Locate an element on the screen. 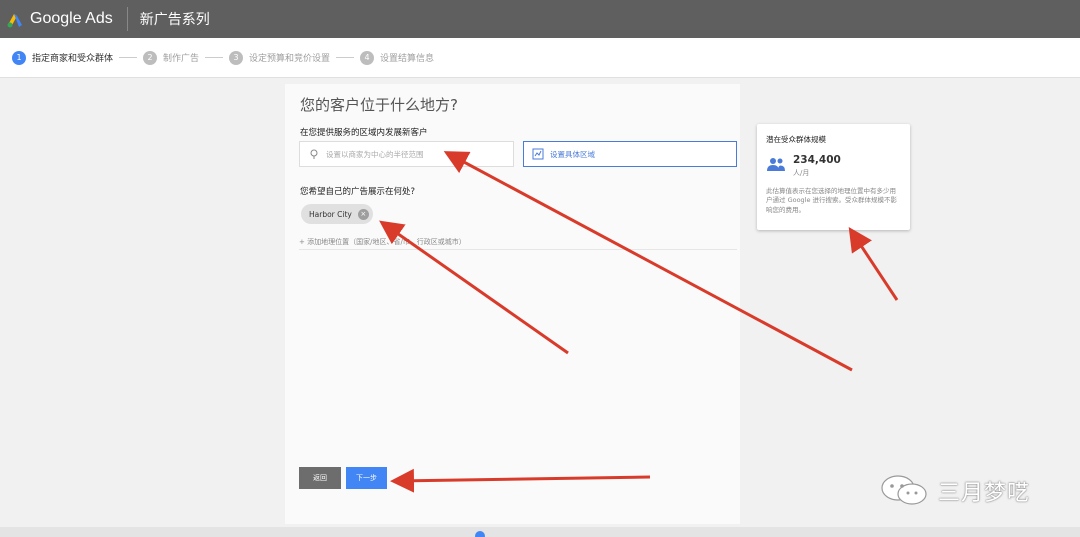 Image resolution: width=1080 pixels, height=537 pixels. arrow-to-audience-card is located at coordinates (873, 263).